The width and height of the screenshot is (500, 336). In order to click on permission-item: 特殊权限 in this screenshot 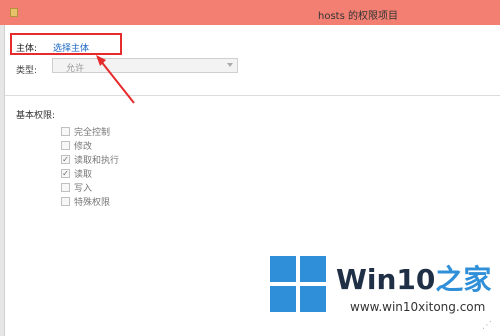, I will do `click(90, 201)`.